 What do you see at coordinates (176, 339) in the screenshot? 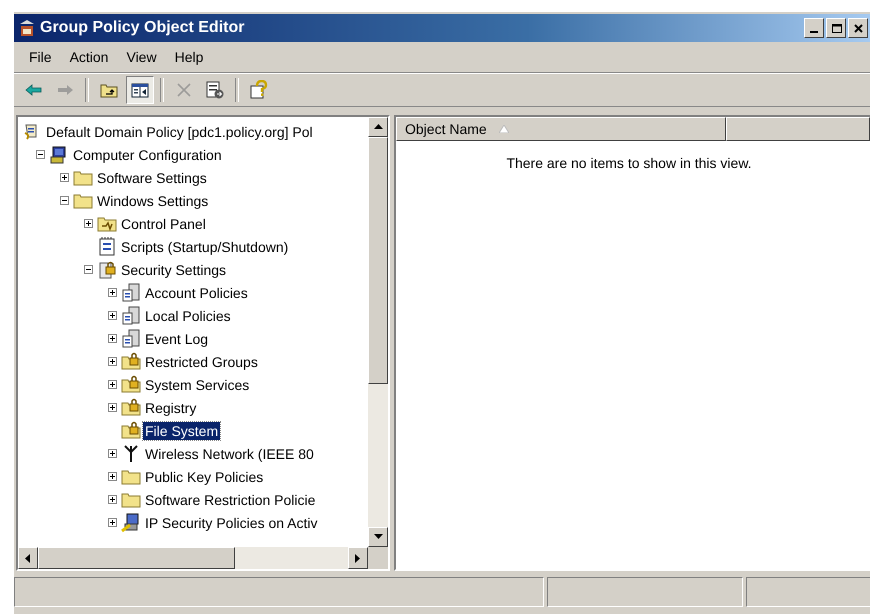
I see `tree-item: Event Log` at bounding box center [176, 339].